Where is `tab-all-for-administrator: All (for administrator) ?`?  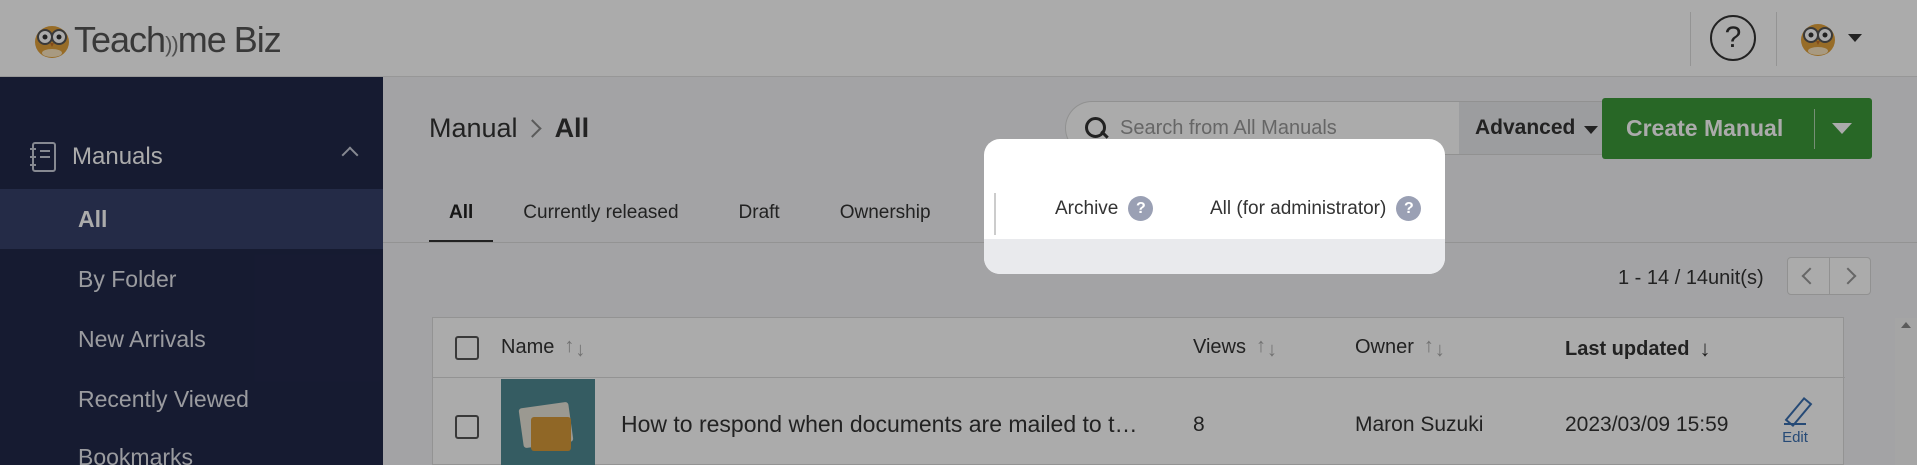
tab-all-for-administrator: All (for administrator) ? is located at coordinates (1316, 208).